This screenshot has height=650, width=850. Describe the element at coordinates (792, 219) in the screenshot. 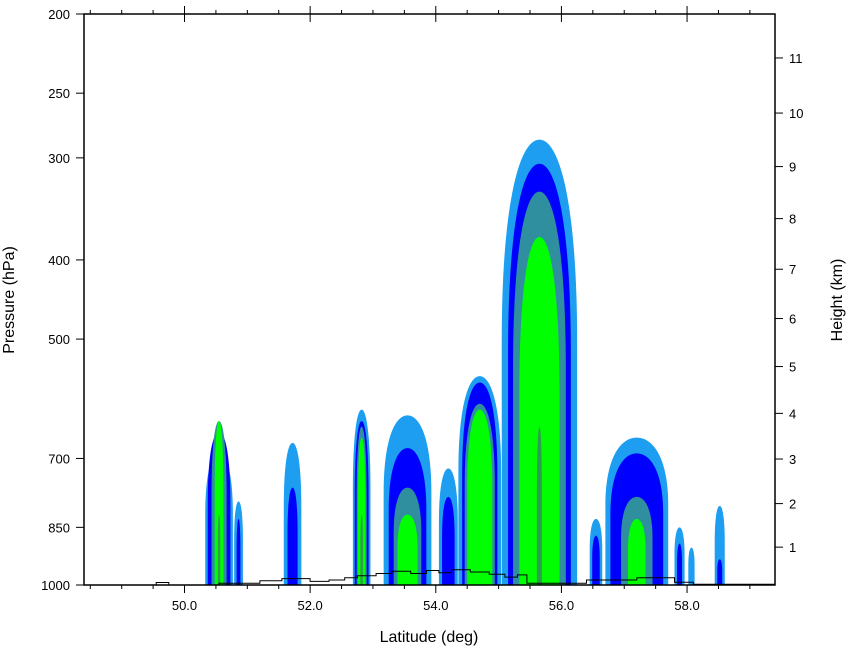

I see `y2-tick-label: 8` at that location.